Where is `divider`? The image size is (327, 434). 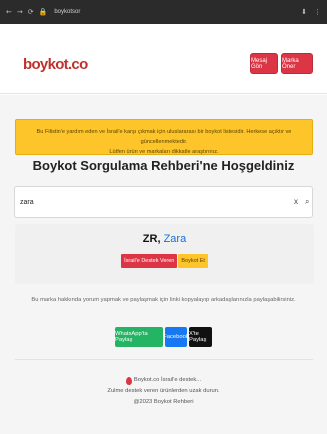
divider is located at coordinates (164, 359).